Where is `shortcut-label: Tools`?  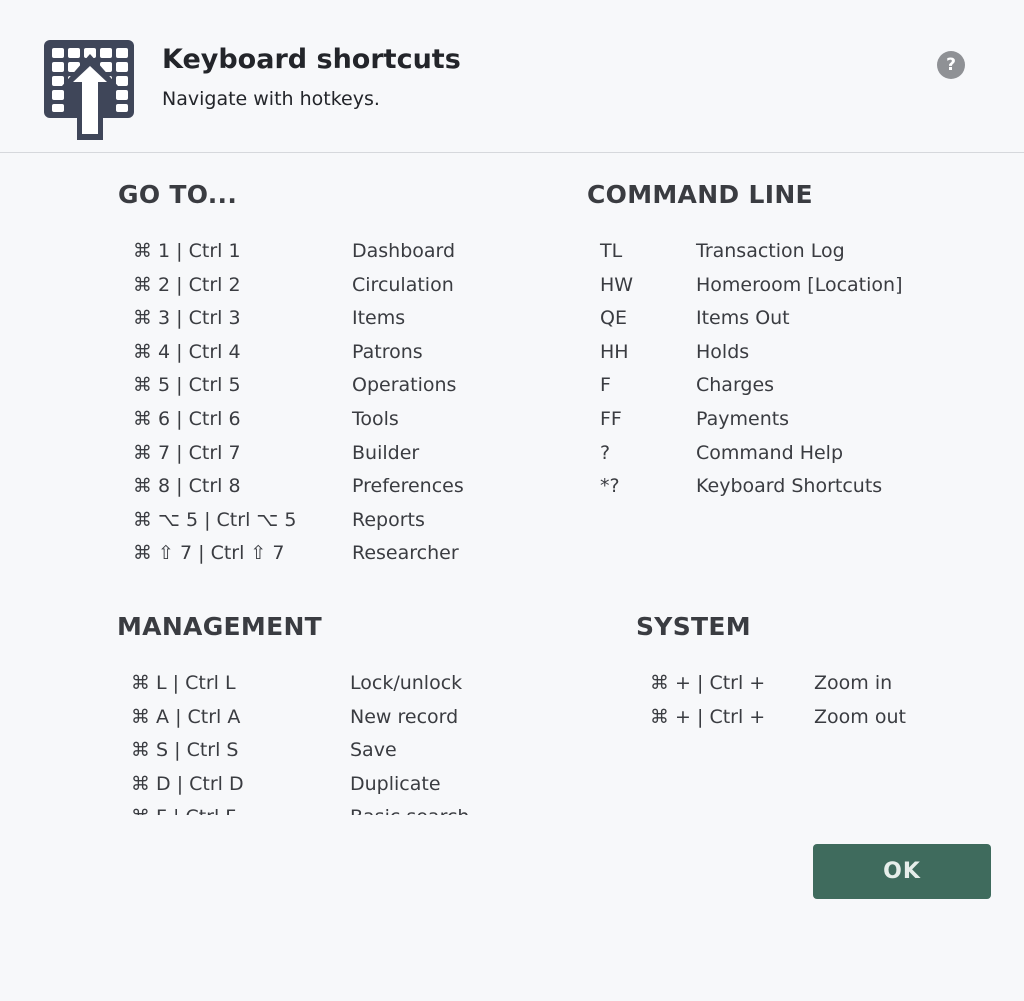
shortcut-label: Tools is located at coordinates (375, 419).